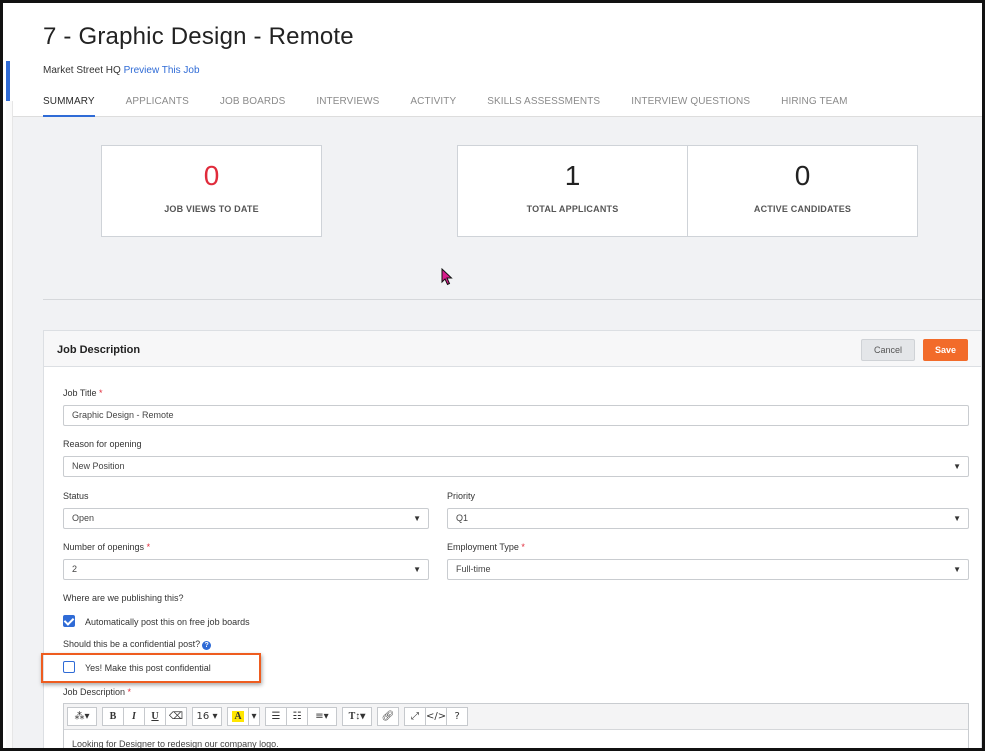 This screenshot has height=751, width=985. I want to click on reason-select: New Position ▼, so click(516, 466).